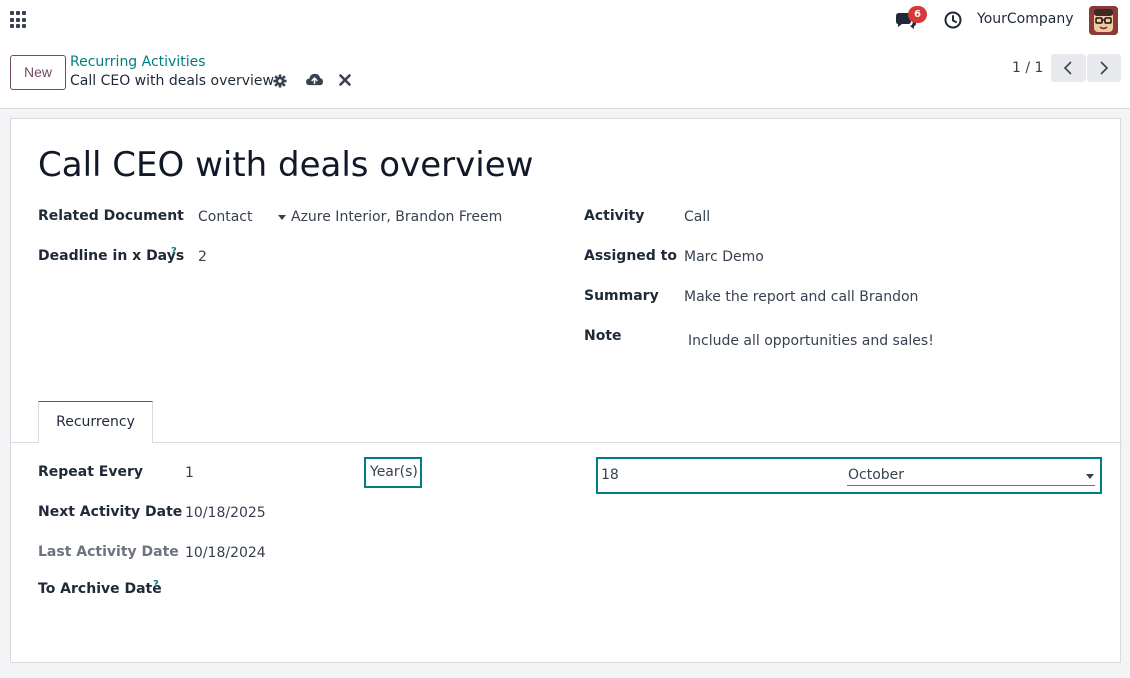 This screenshot has height=678, width=1130. I want to click on pager-next-button, so click(1104, 68).